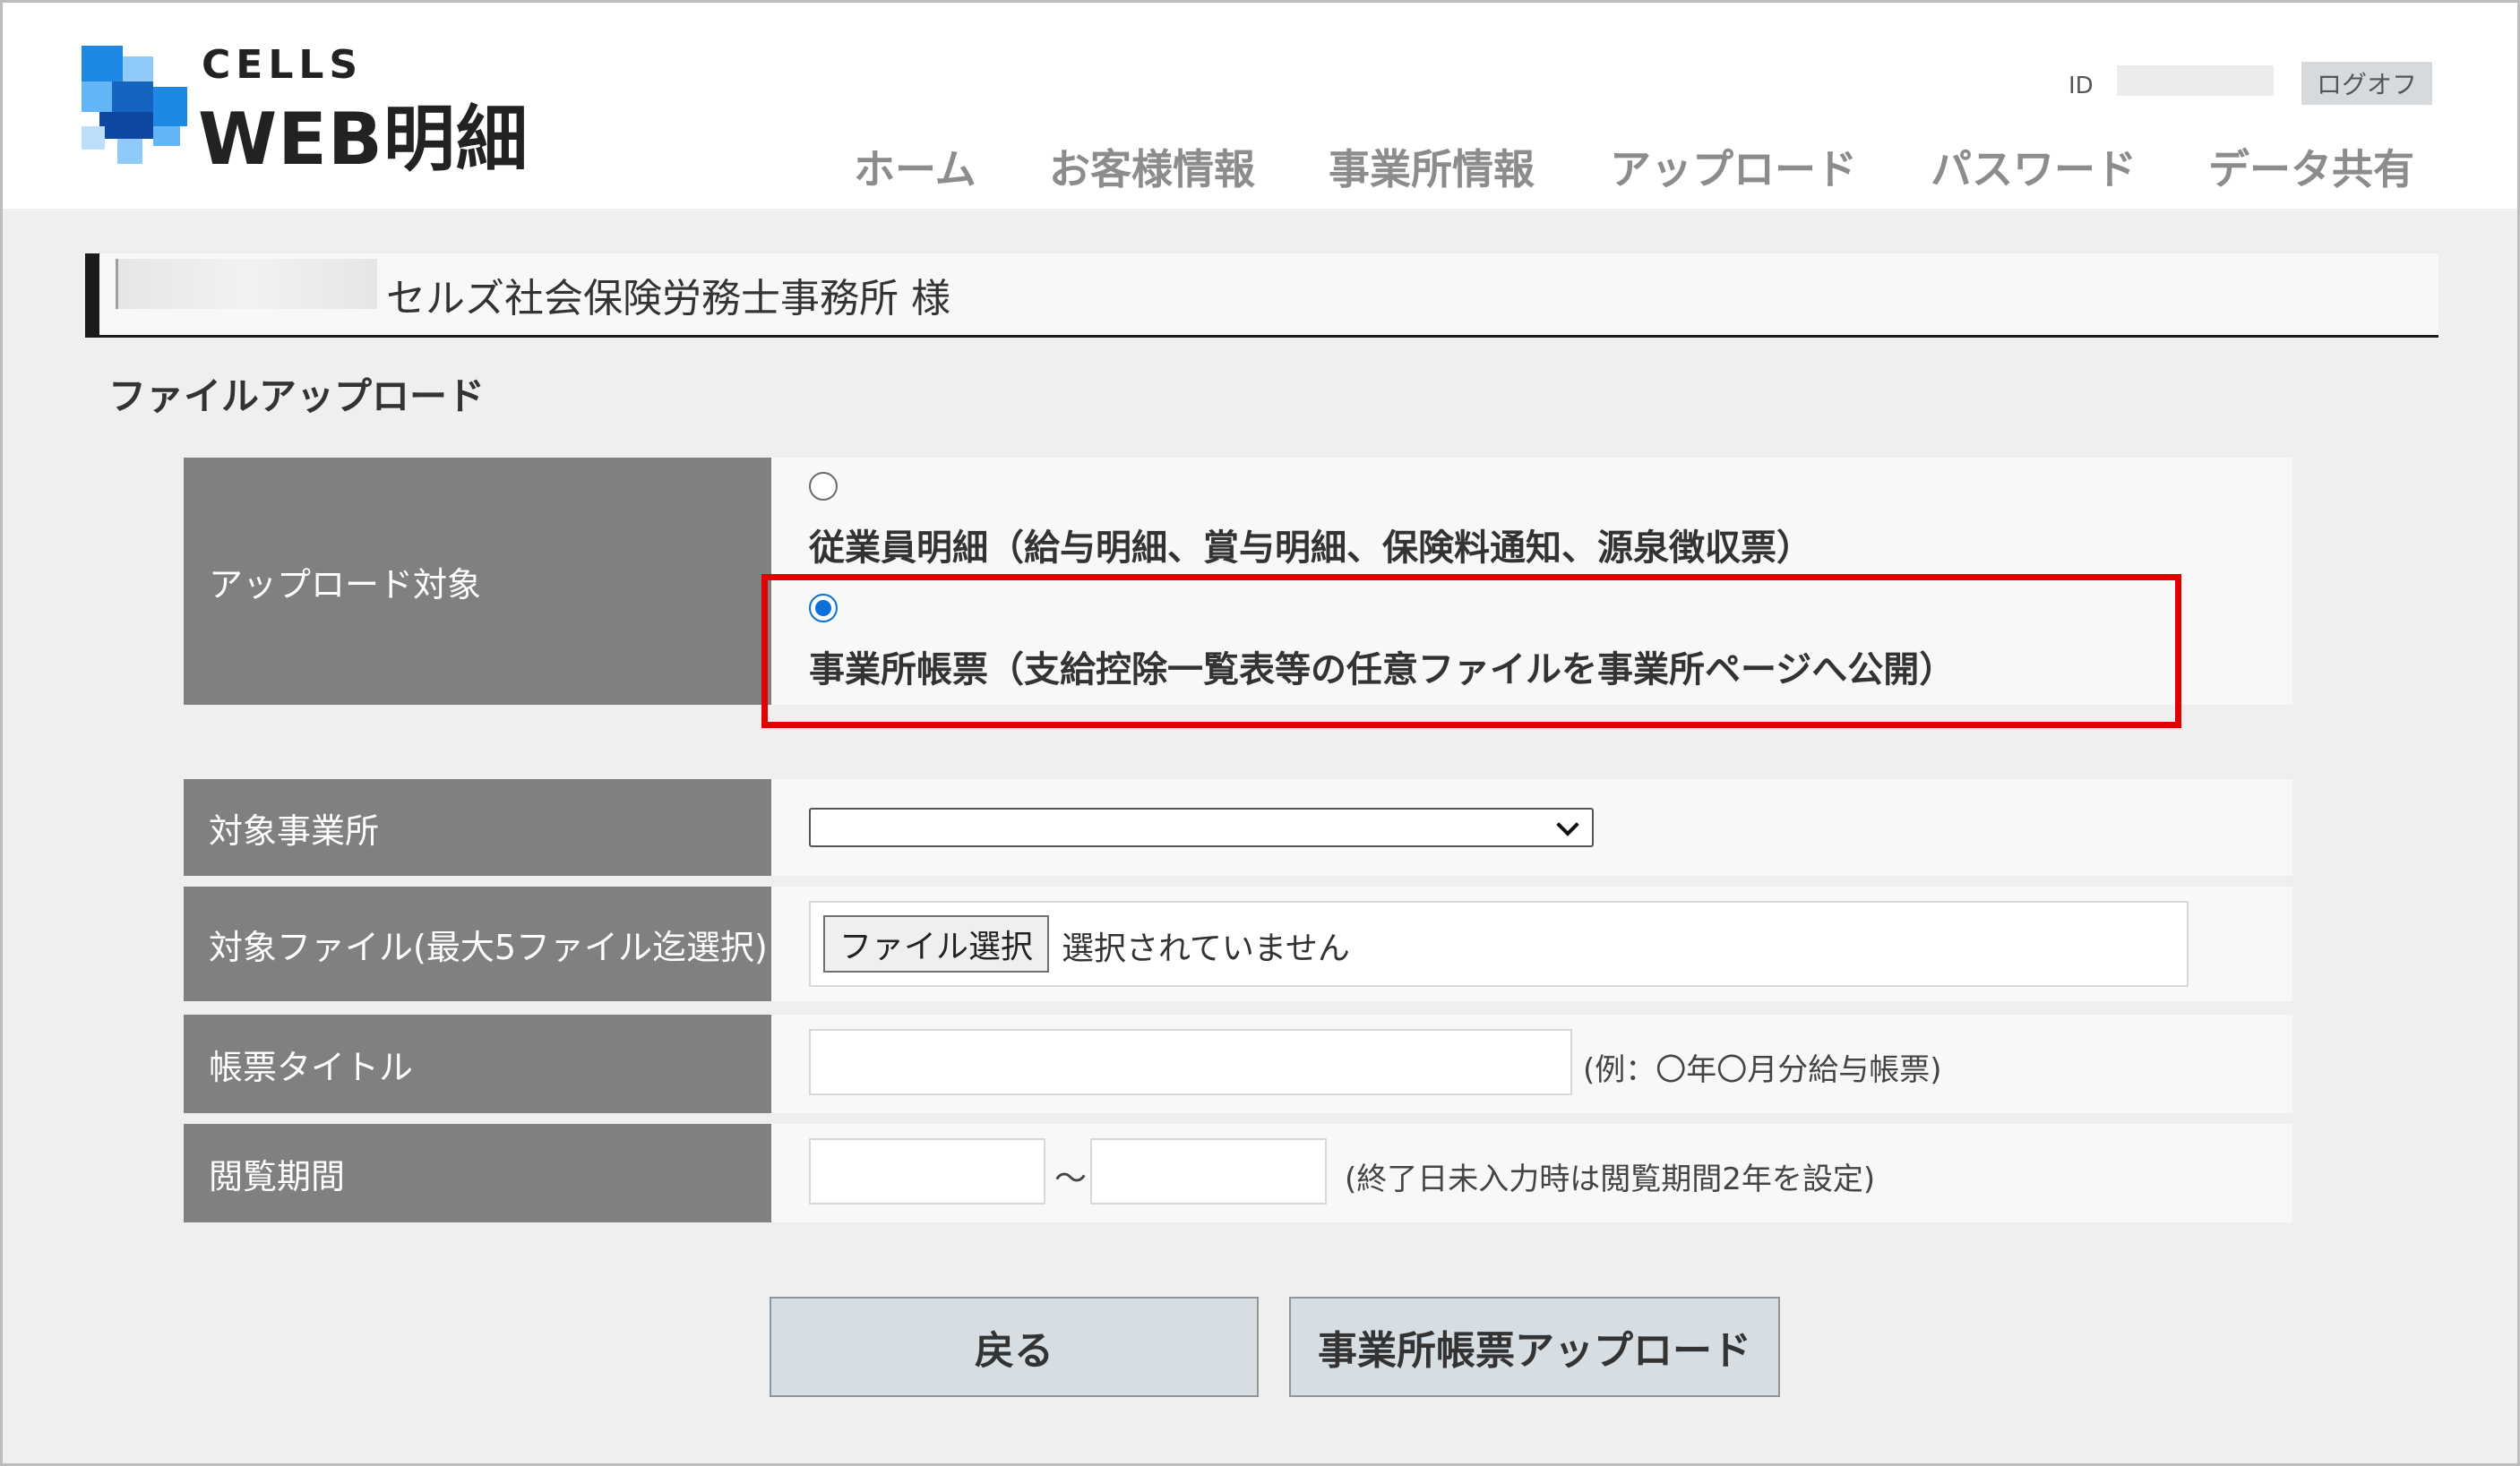 The image size is (2520, 1466). I want to click on period-to-input, so click(1208, 1171).